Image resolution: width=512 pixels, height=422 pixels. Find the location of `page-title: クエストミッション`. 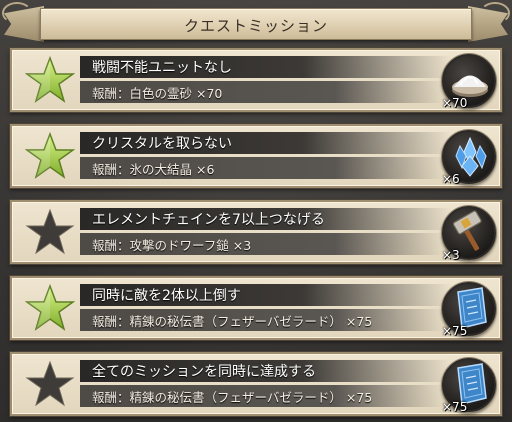

page-title: クエストミッション is located at coordinates (255, 26).